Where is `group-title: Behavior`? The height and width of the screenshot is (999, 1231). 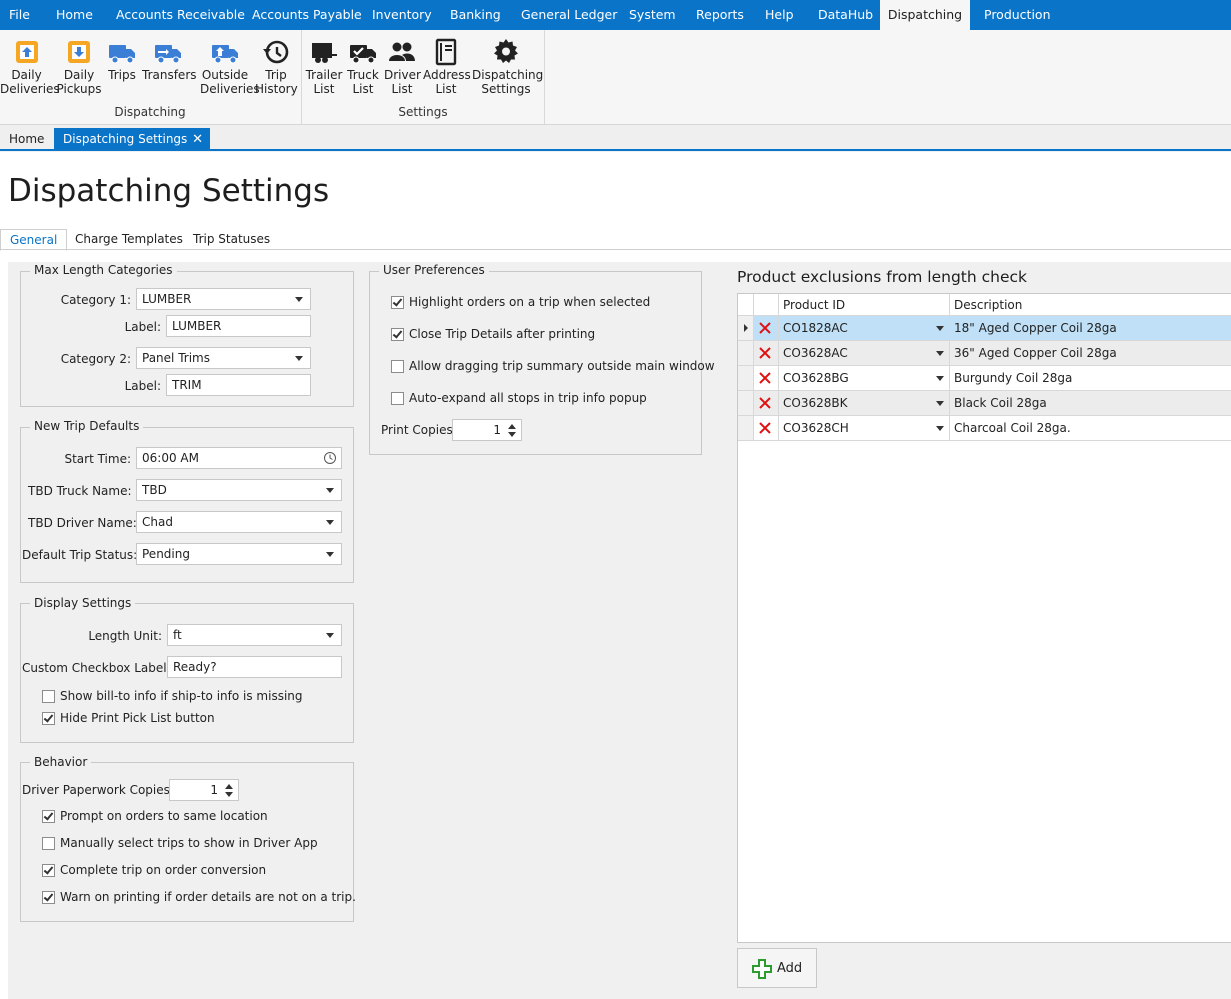
group-title: Behavior is located at coordinates (61, 762).